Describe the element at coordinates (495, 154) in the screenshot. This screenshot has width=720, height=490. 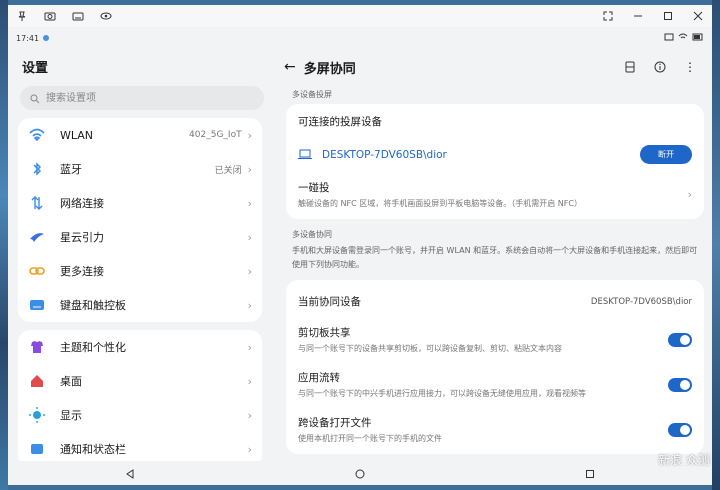
I see `connected-device-row: DESKTOP-7DV60SB\dior 断开` at that location.